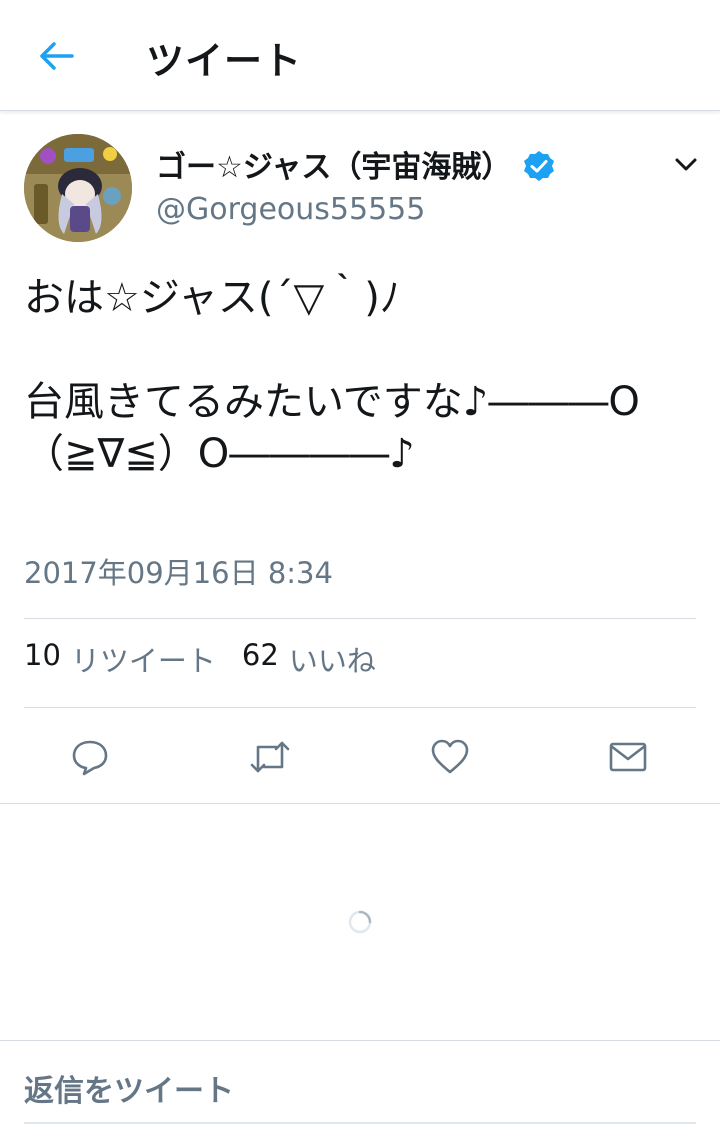 This screenshot has height=1134, width=720. I want to click on retweet-icon, so click(270, 757).